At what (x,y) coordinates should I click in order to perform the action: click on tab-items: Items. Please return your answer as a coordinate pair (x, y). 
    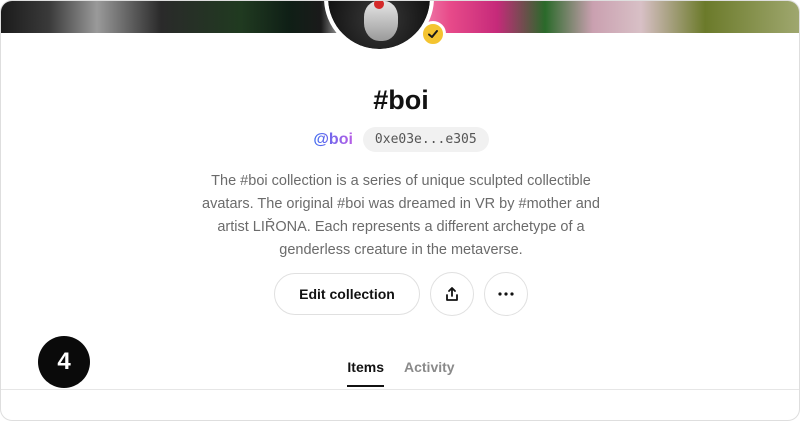
    Looking at the image, I should click on (365, 373).